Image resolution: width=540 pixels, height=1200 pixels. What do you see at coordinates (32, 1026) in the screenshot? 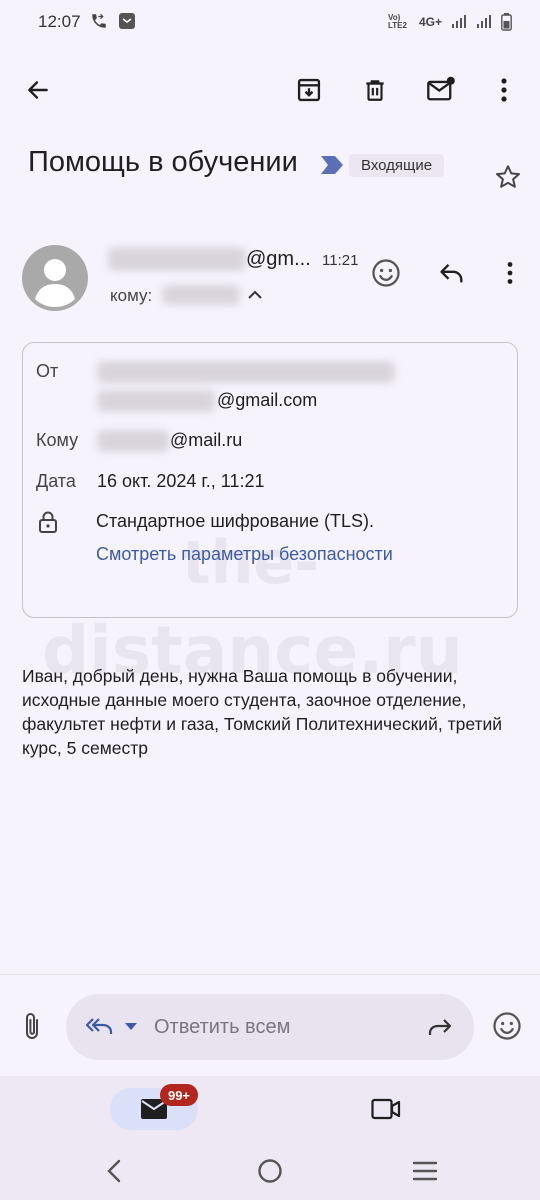
I see `attachment-icon` at bounding box center [32, 1026].